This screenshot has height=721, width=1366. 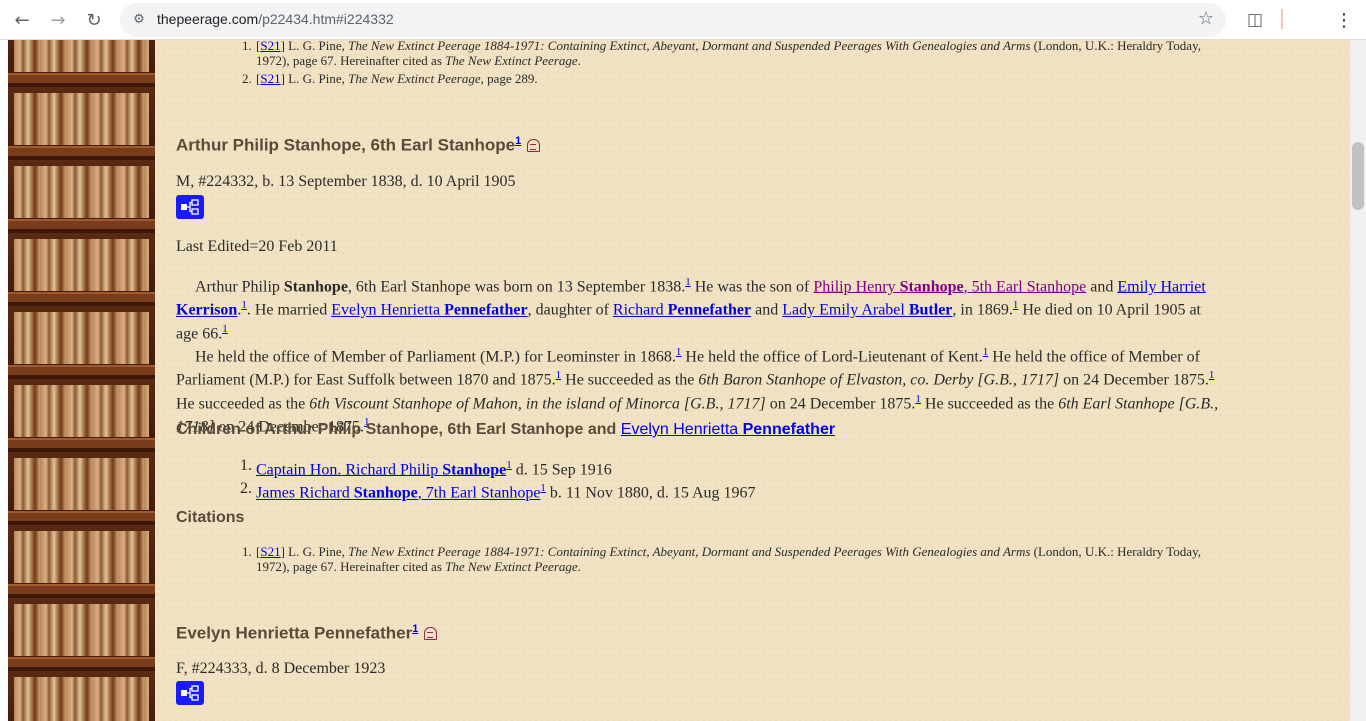 What do you see at coordinates (1344, 20) in the screenshot?
I see `more-menu-icon: ⋮` at bounding box center [1344, 20].